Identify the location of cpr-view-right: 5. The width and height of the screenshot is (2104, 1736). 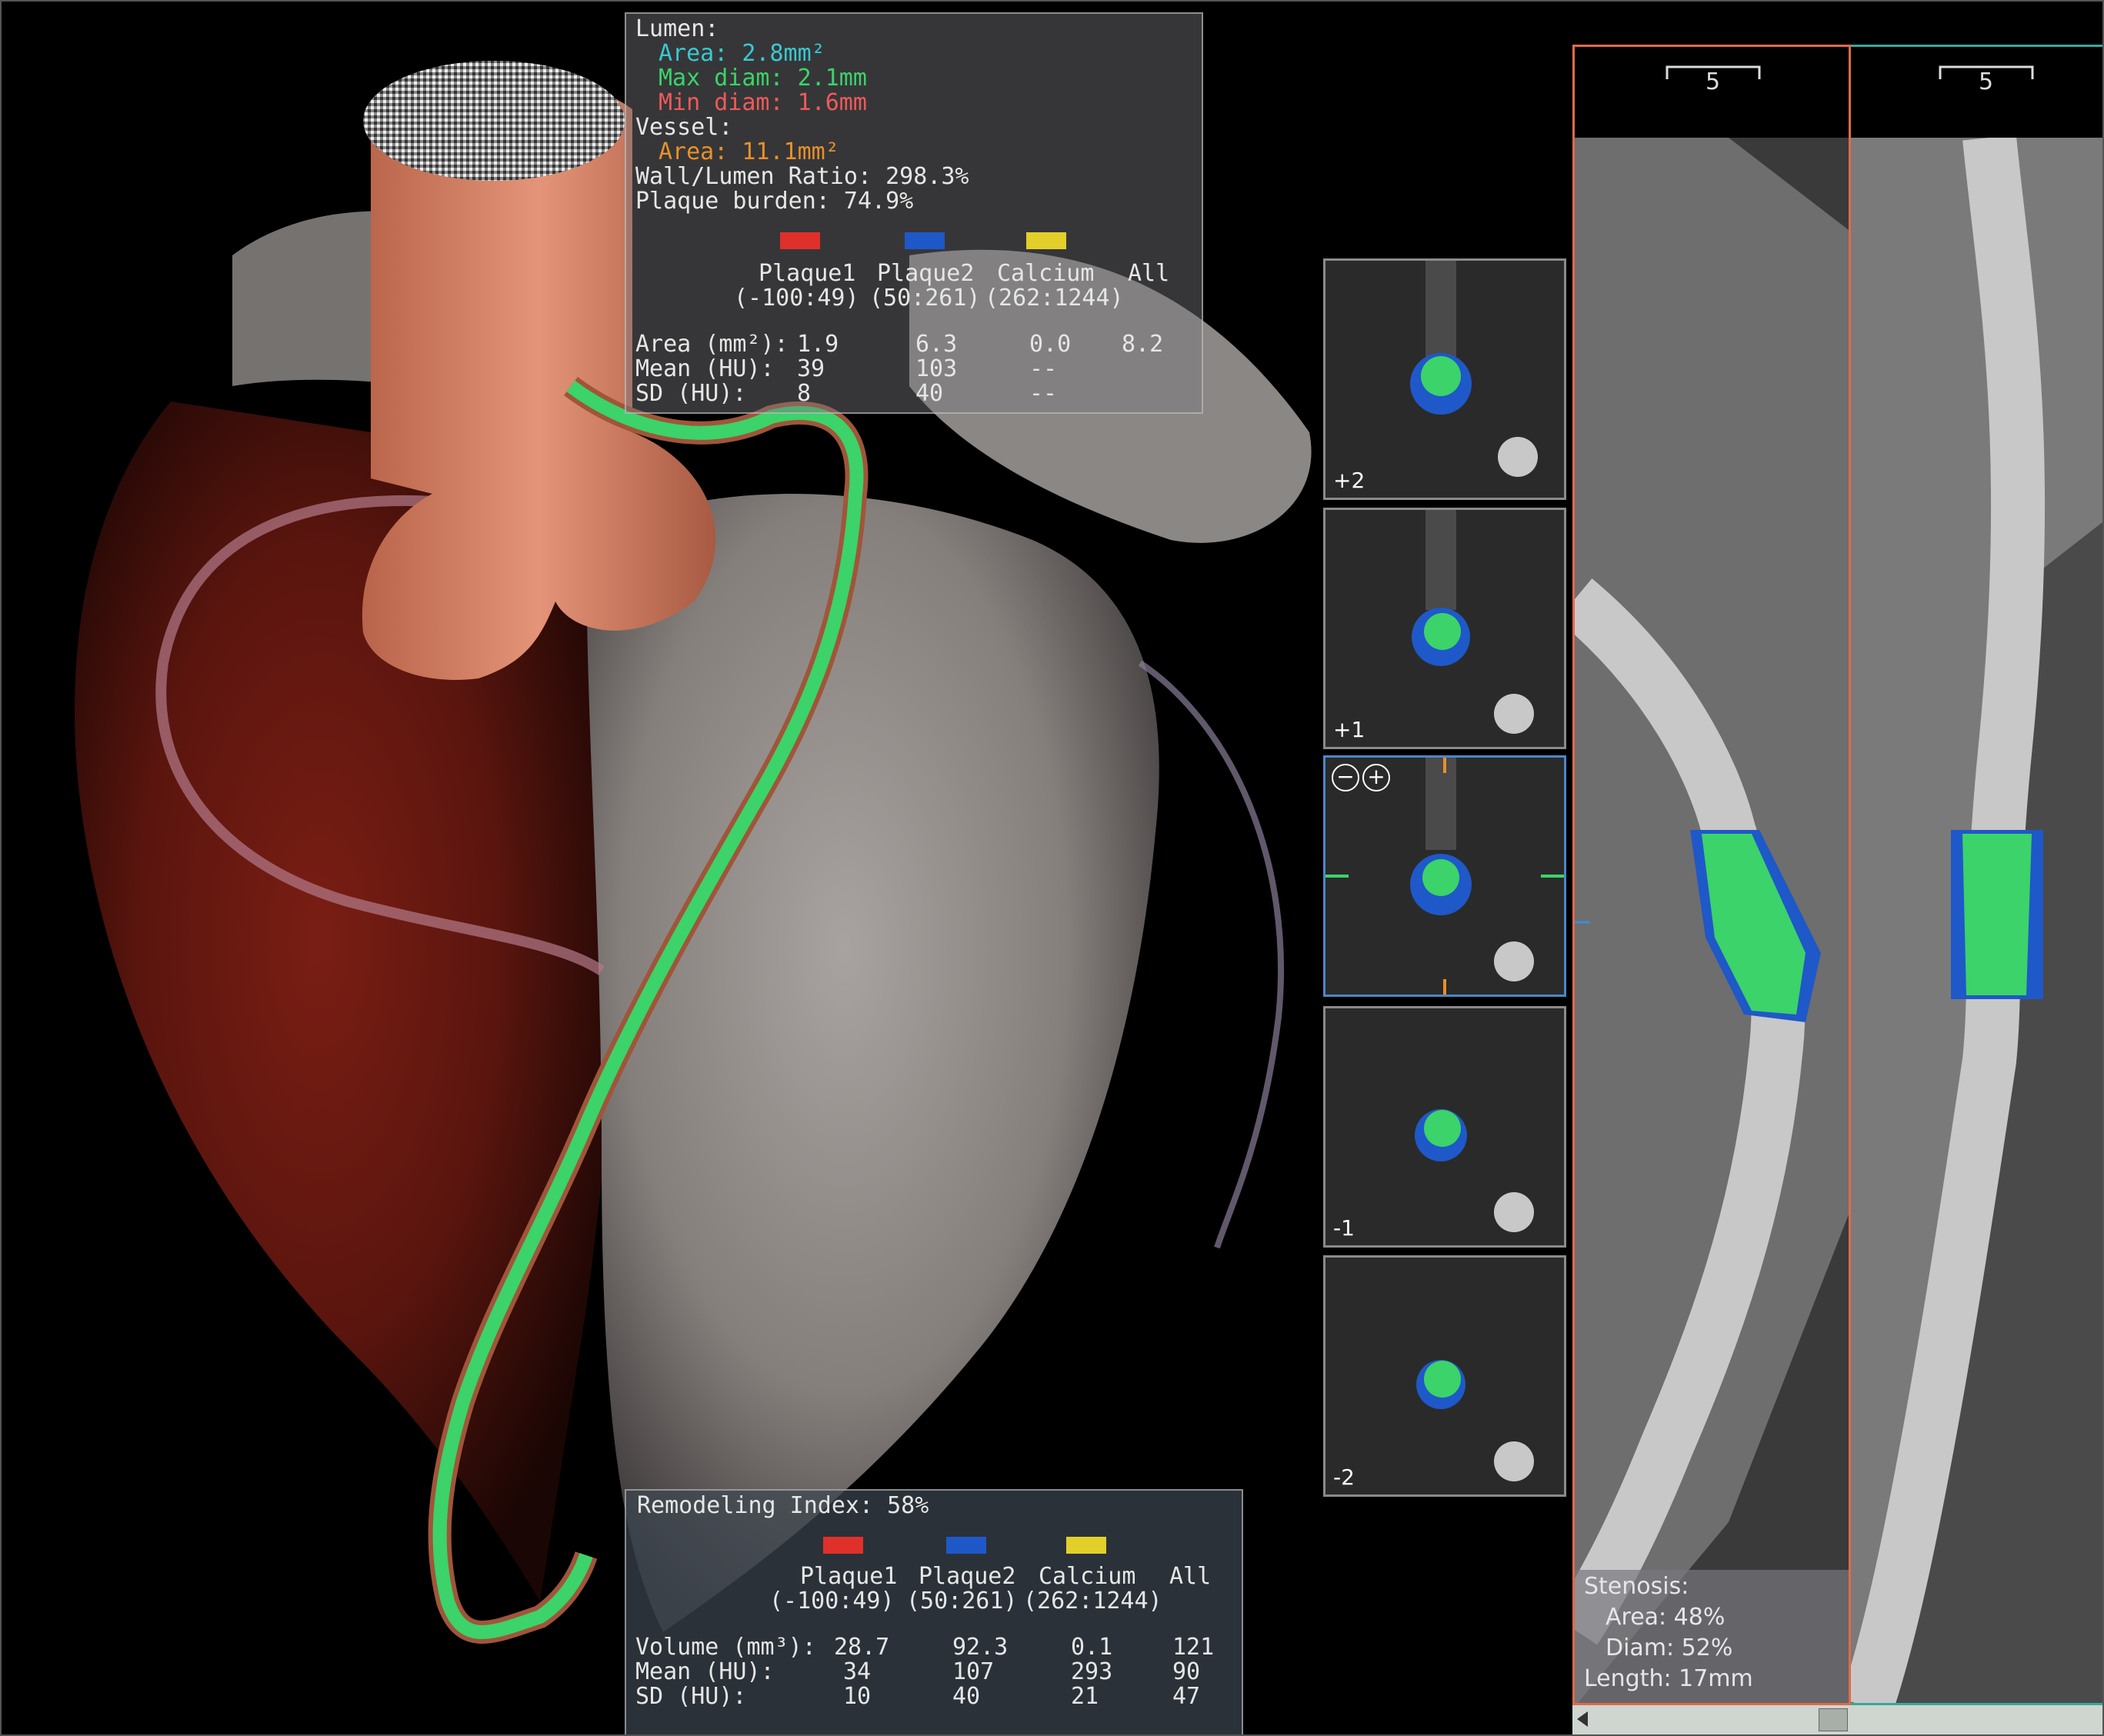
(1976, 875).